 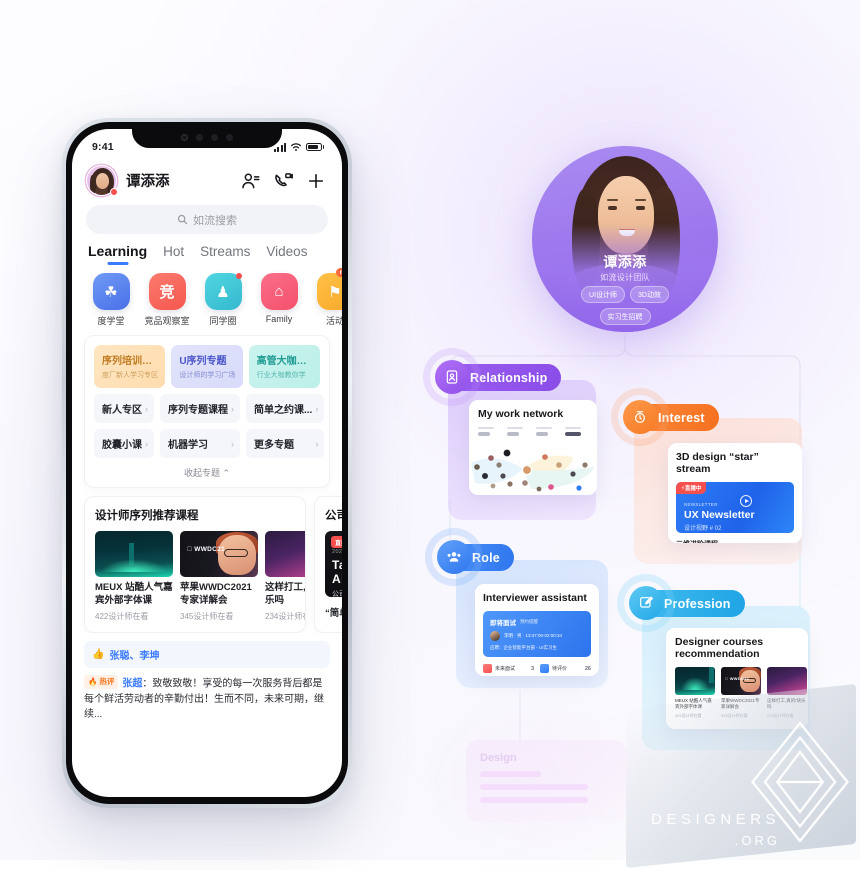 What do you see at coordinates (800, 782) in the screenshot?
I see `diamond-a-logo-icon` at bounding box center [800, 782].